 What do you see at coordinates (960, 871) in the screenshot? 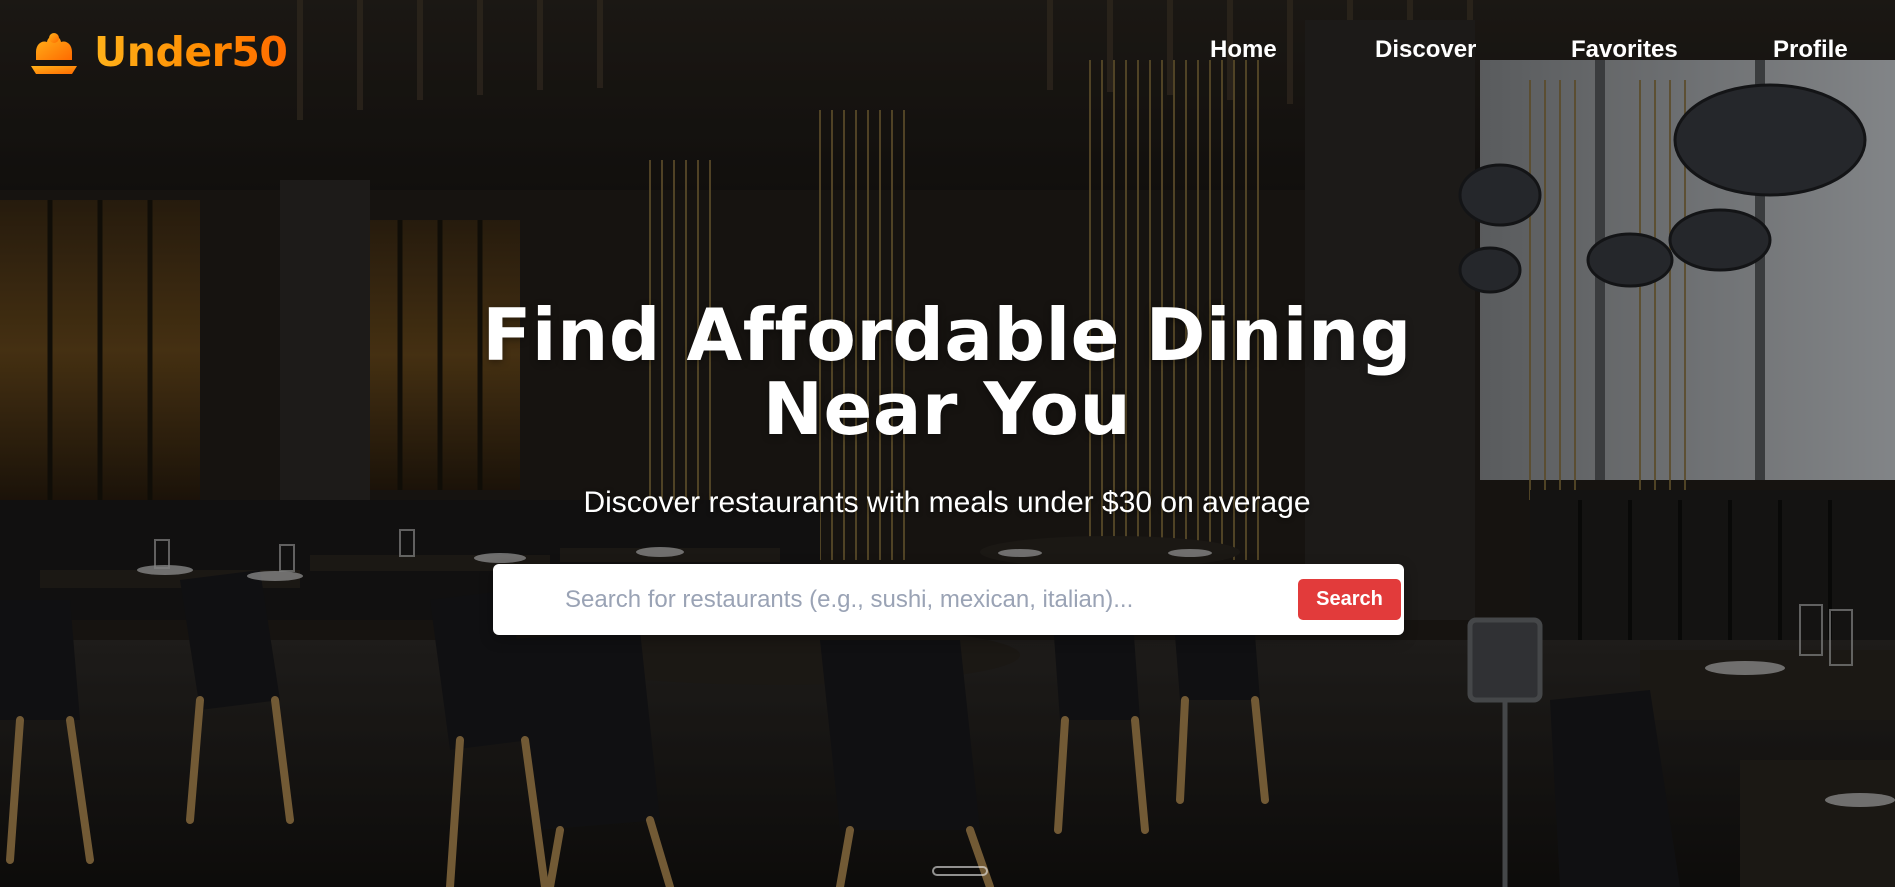
I see `scroll-indicator` at bounding box center [960, 871].